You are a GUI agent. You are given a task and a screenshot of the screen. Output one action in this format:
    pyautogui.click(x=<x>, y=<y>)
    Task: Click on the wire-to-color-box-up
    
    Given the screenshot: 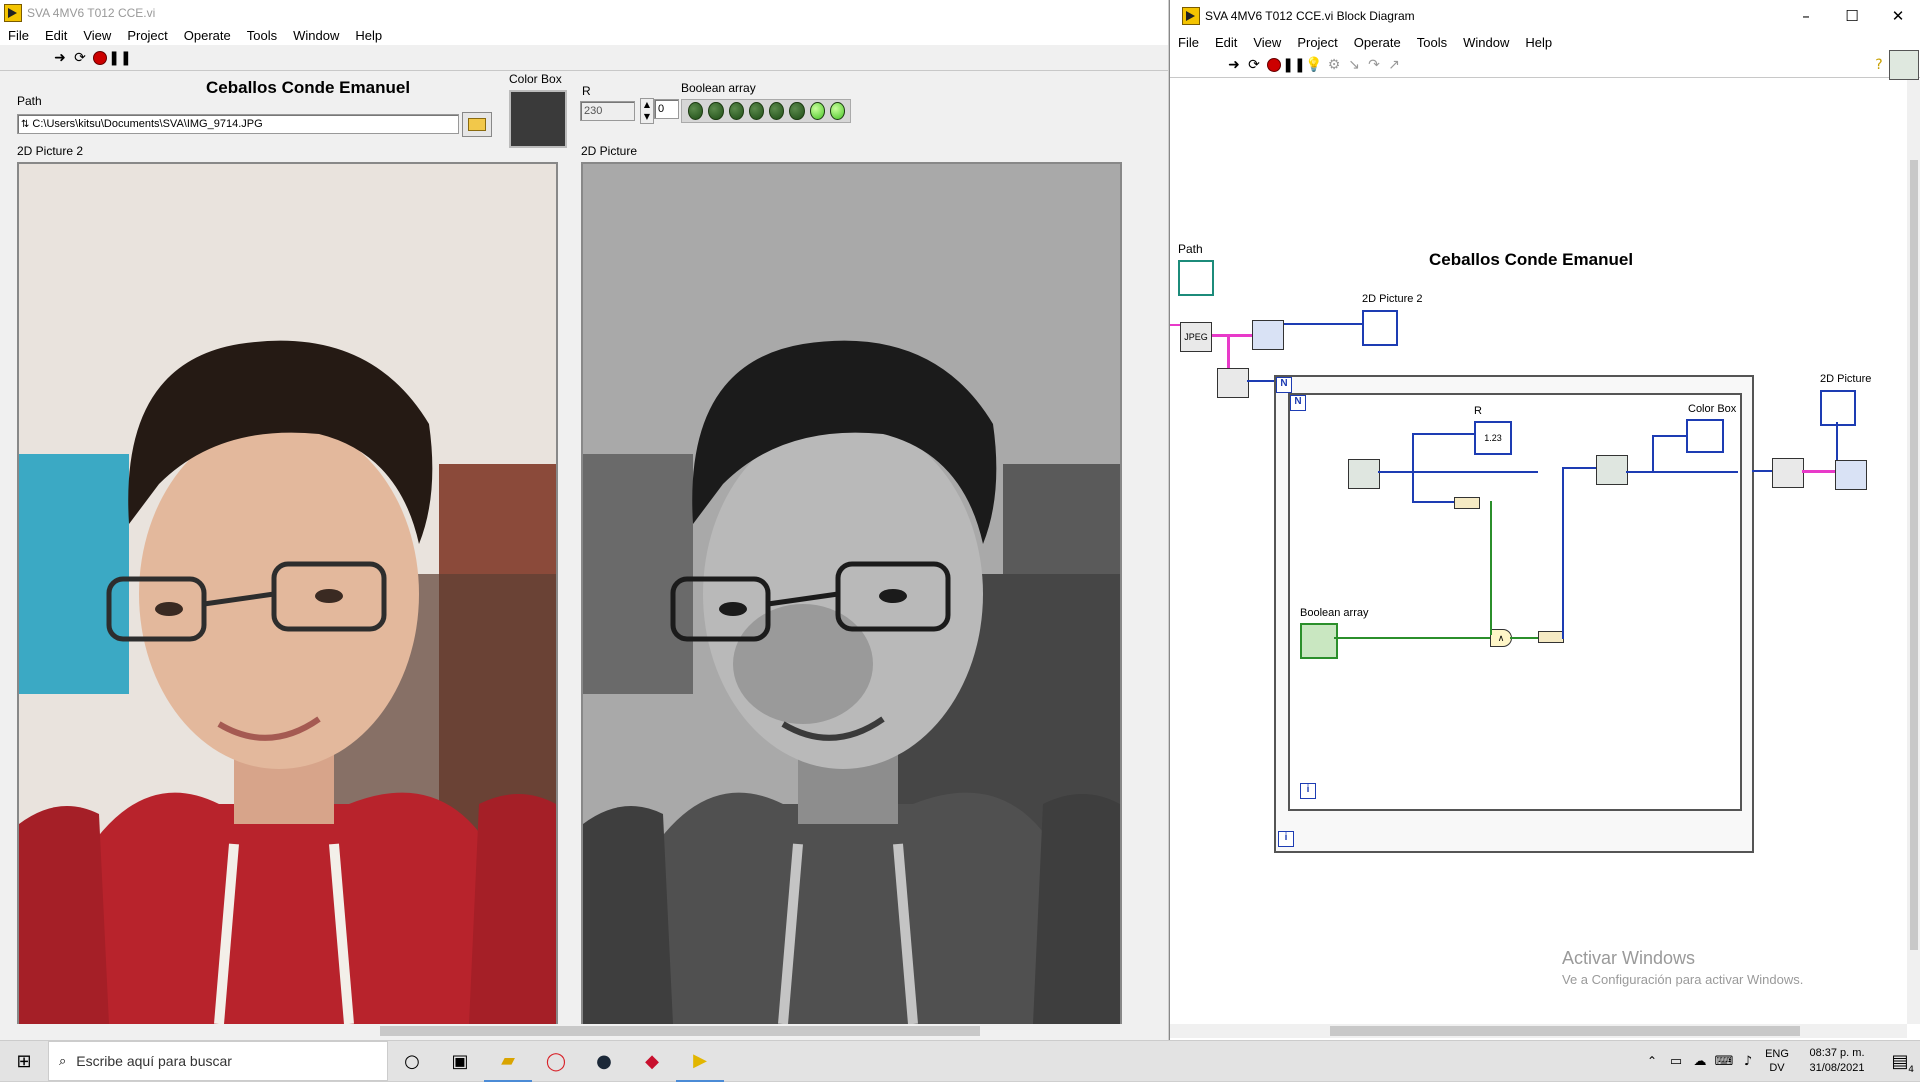 What is the action you would take?
    pyautogui.click(x=1653, y=454)
    